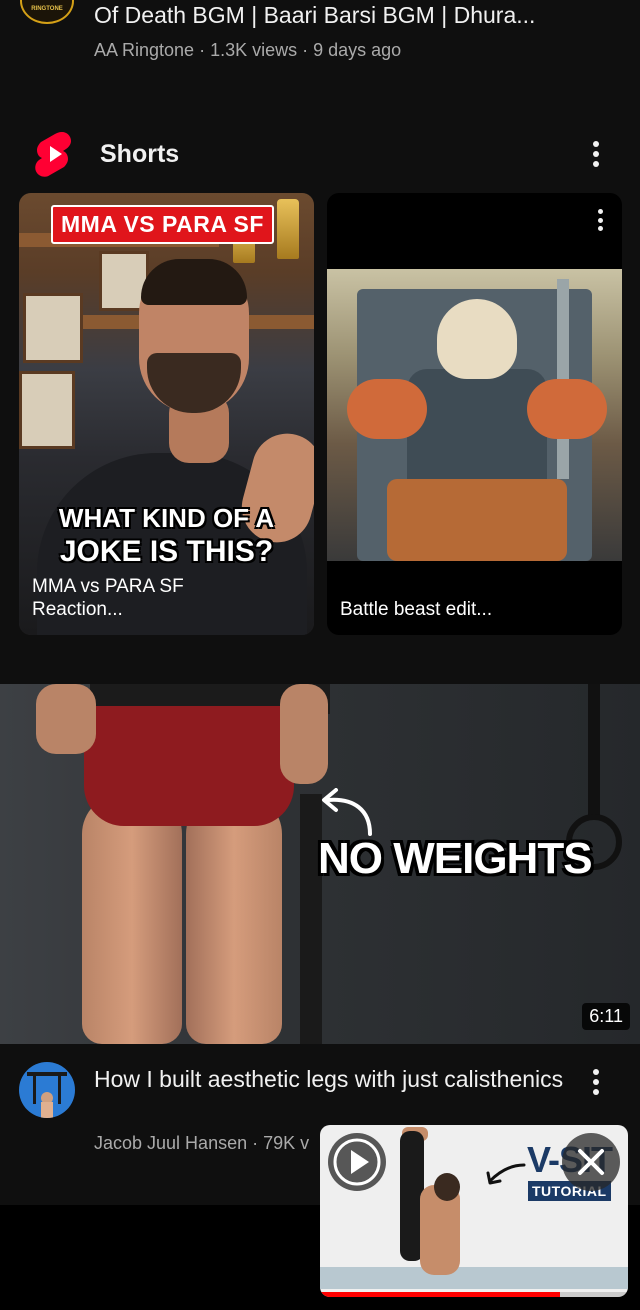  What do you see at coordinates (194, 282) in the screenshot?
I see `person-hair` at bounding box center [194, 282].